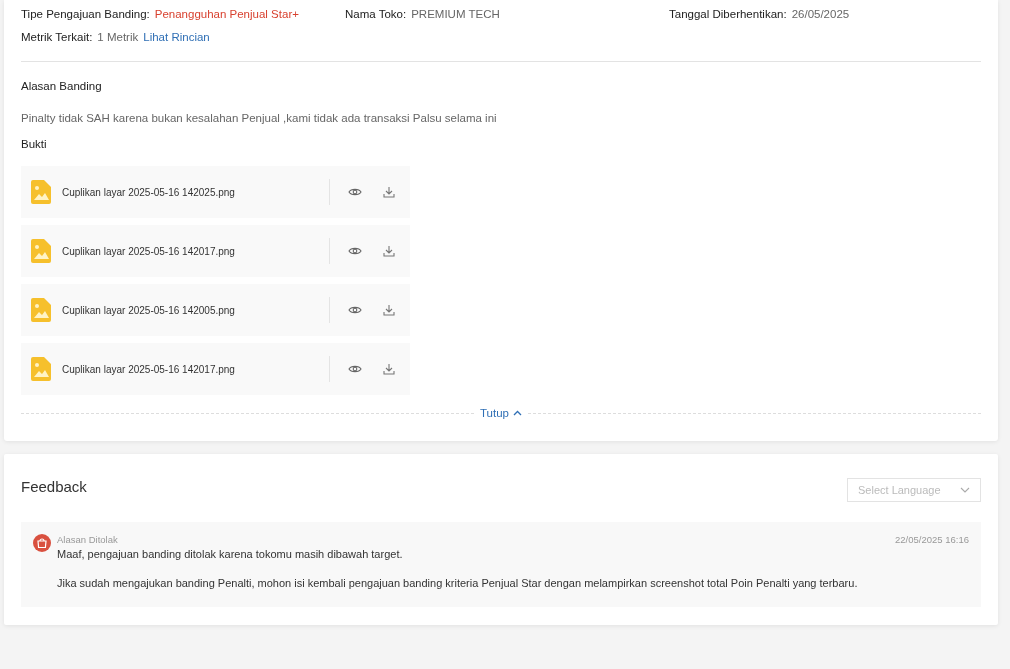 This screenshot has width=1010, height=669. What do you see at coordinates (226, 14) in the screenshot?
I see `field-value: Penangguhan Penjual Star+` at bounding box center [226, 14].